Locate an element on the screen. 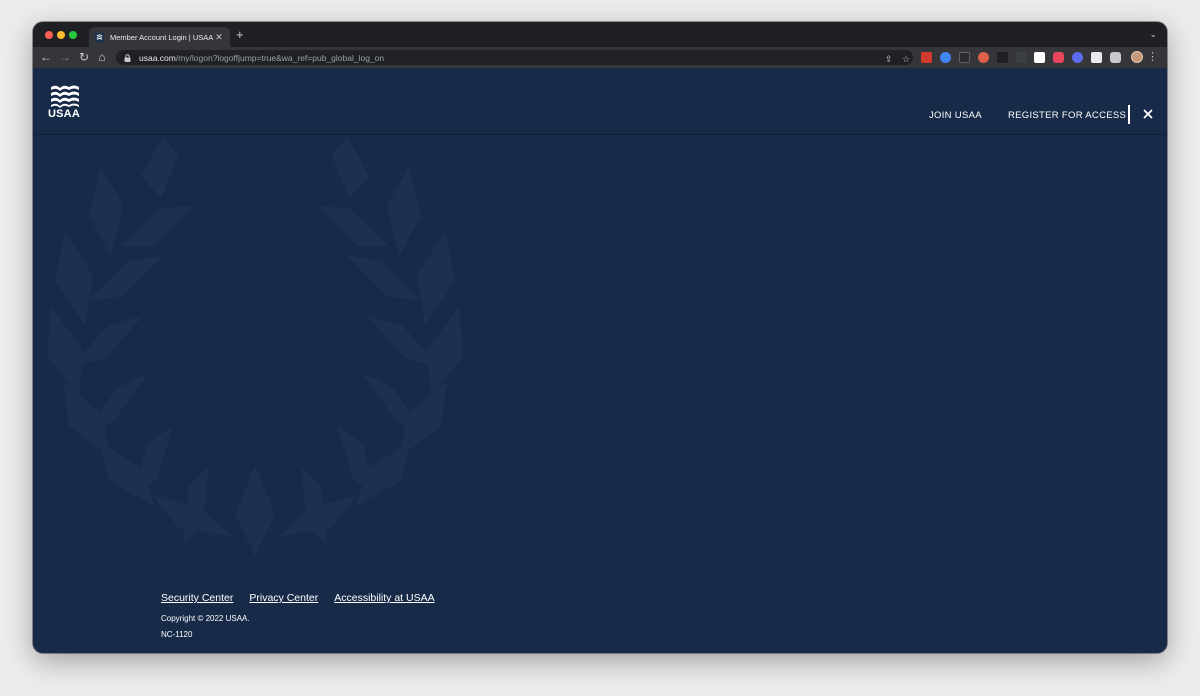 The width and height of the screenshot is (1200, 696). extension-pocket-icon is located at coordinates (1058, 57).